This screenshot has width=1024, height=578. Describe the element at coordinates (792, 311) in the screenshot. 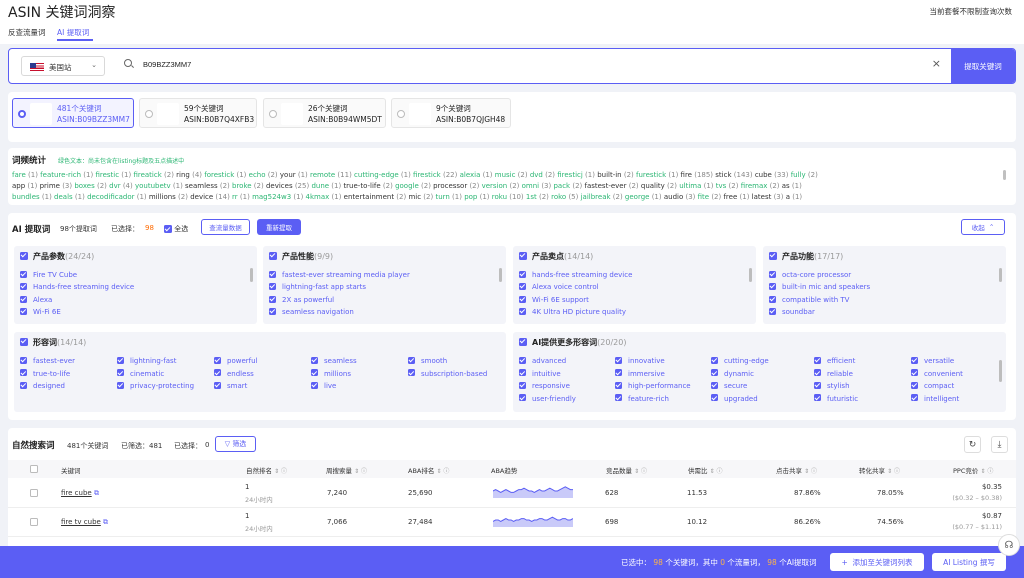

I see `extract-item: soundbar` at that location.